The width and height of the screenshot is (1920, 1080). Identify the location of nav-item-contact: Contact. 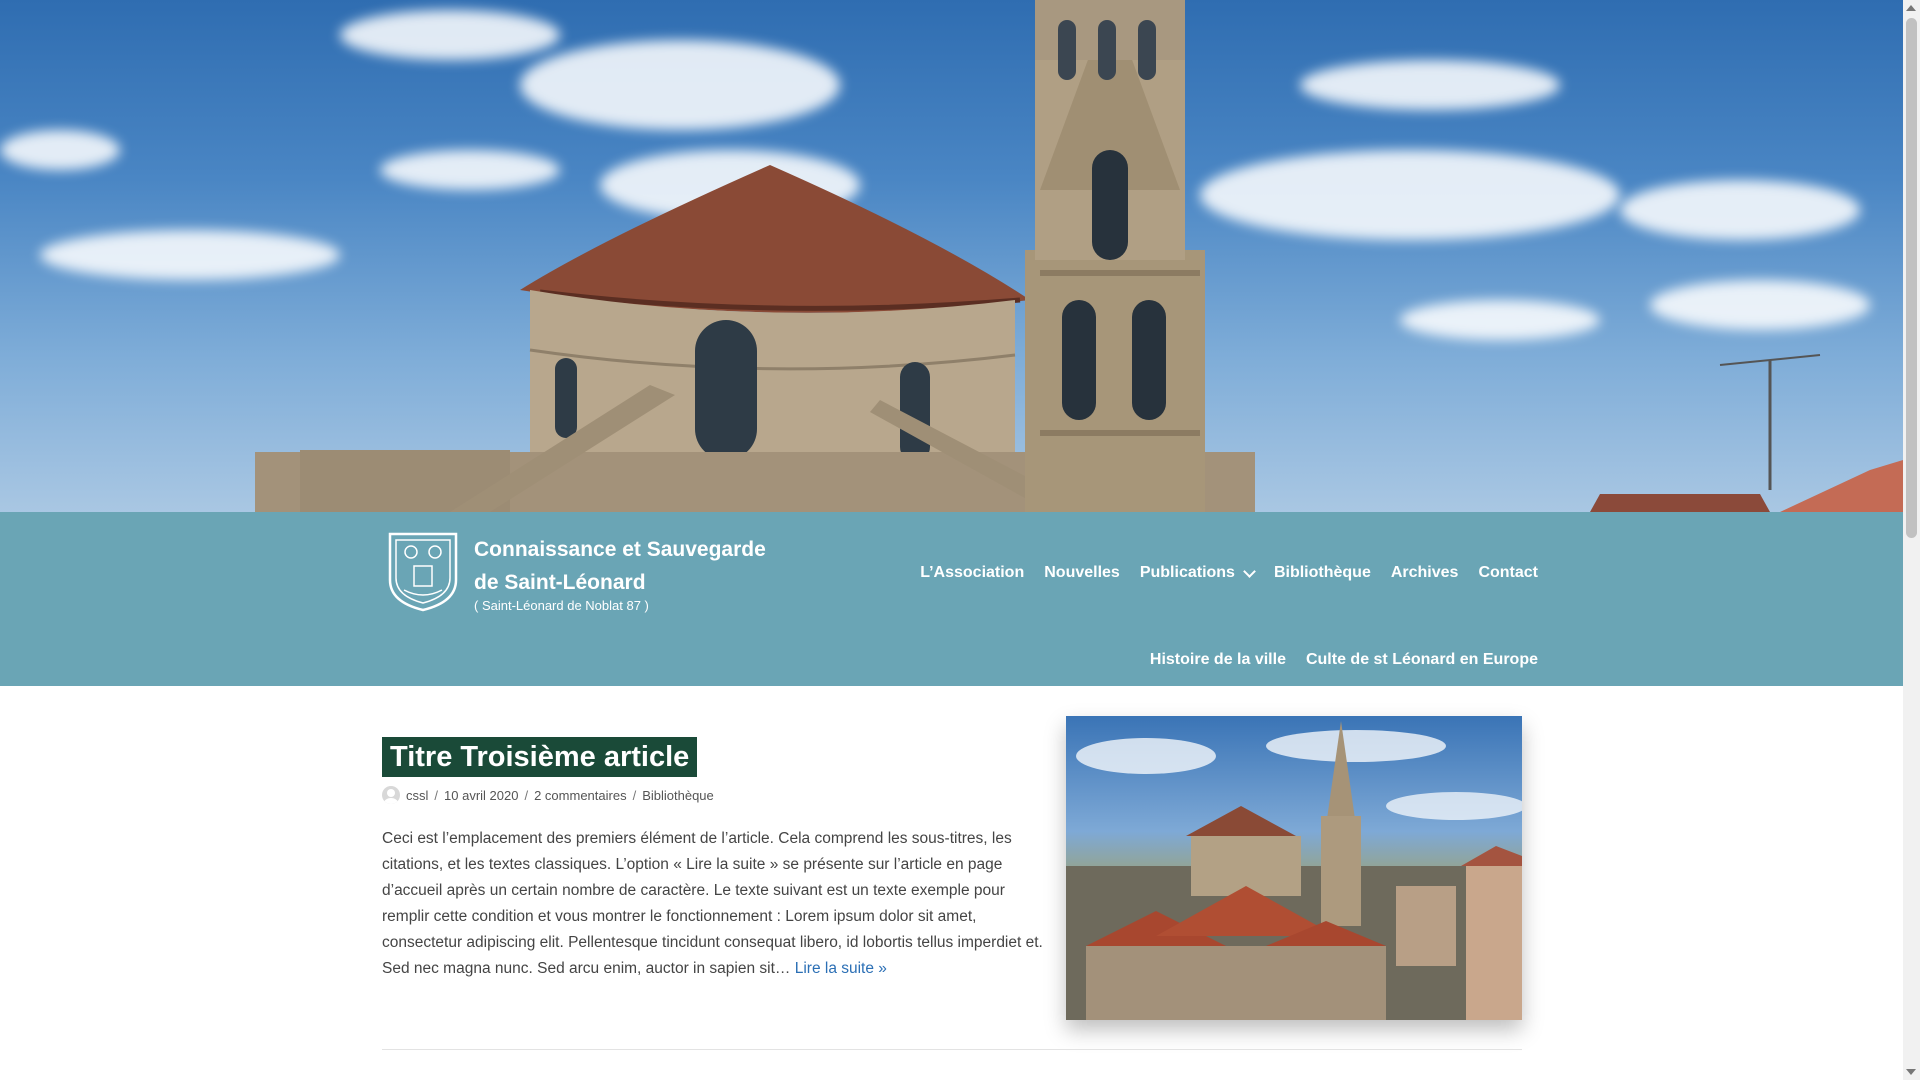
(1508, 573).